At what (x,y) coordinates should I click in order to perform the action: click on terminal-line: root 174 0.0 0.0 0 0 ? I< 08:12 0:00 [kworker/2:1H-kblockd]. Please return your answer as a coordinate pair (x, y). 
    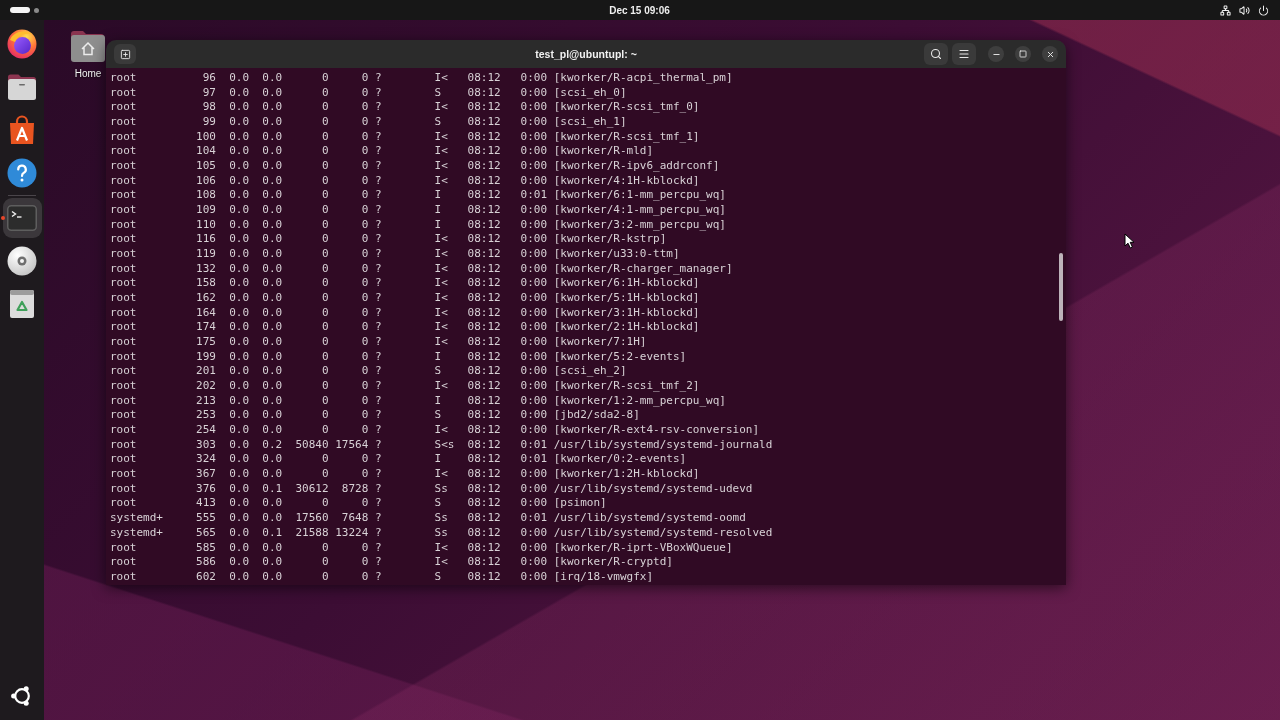
    Looking at the image, I should click on (405, 328).